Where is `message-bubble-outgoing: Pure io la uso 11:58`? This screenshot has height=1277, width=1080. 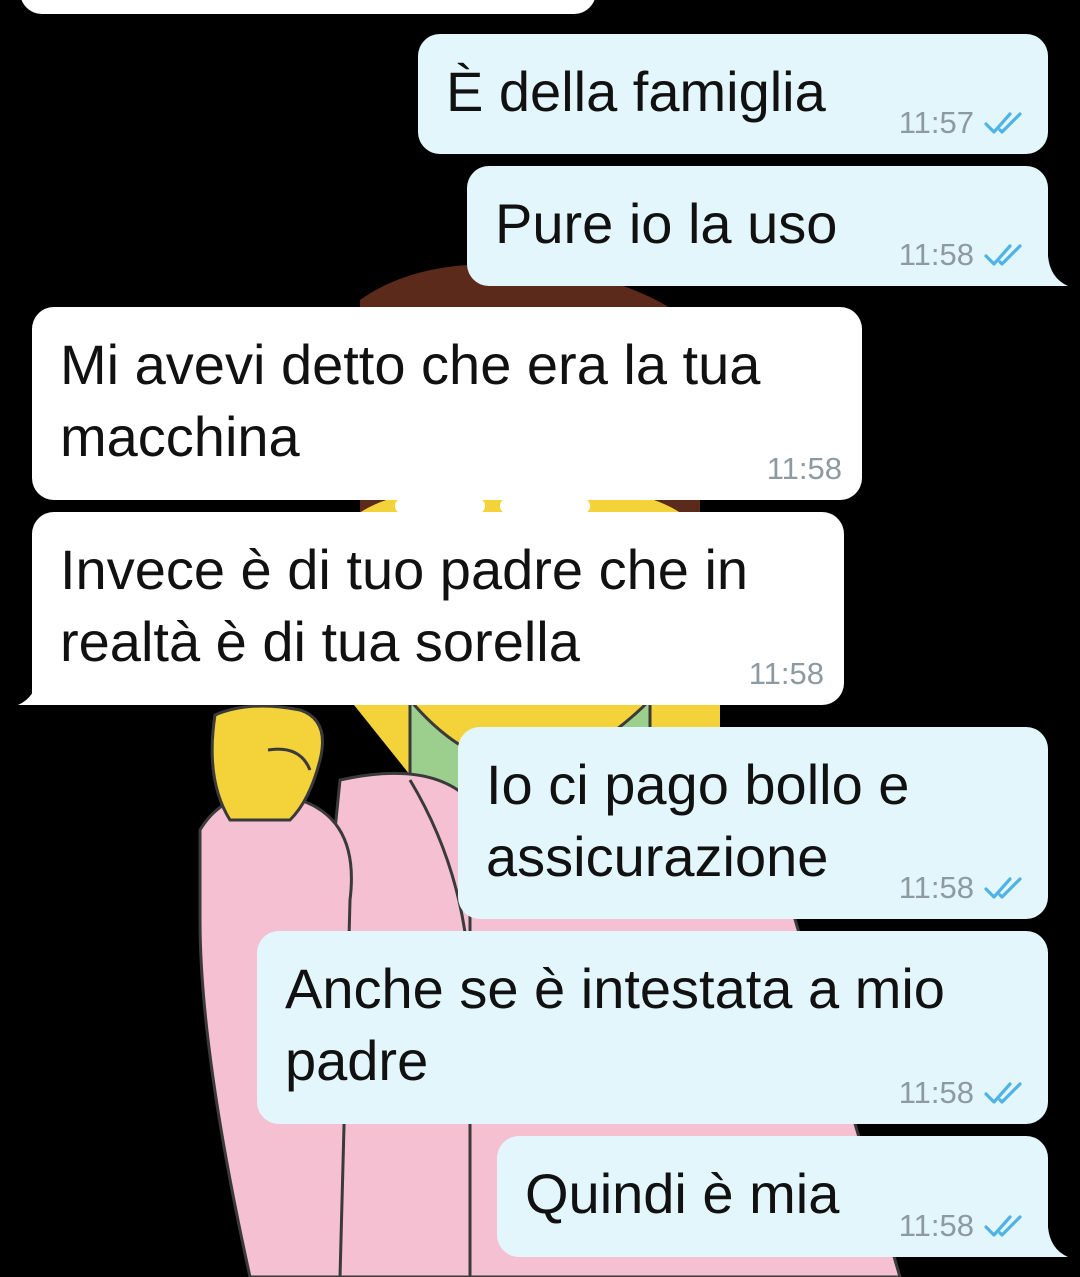
message-bubble-outgoing: Pure io la uso 11:58 is located at coordinates (757, 226).